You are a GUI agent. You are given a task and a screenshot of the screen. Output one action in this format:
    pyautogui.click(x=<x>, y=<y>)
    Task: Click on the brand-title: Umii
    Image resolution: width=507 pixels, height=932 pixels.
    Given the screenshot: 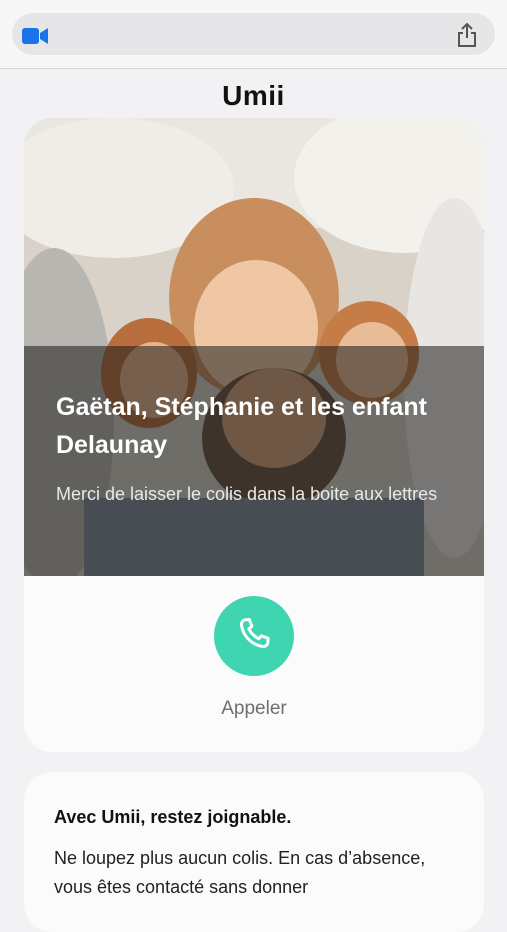 What is the action you would take?
    pyautogui.click(x=253, y=95)
    